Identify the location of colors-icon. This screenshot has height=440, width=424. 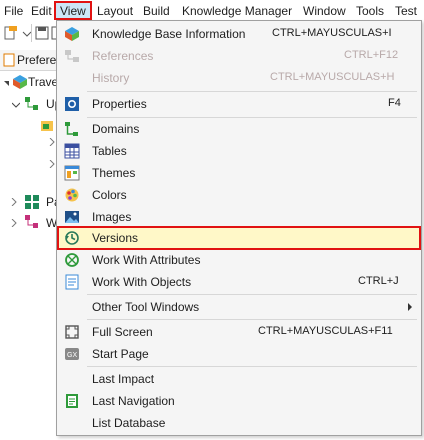
(72, 195).